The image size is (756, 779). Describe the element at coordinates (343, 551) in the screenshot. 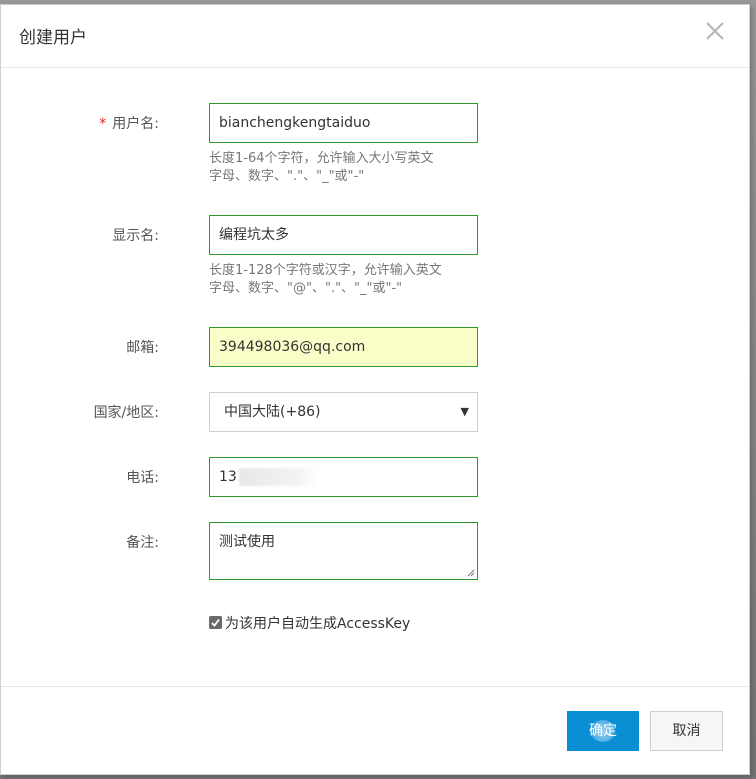

I see `note-textarea: 测试使用` at that location.